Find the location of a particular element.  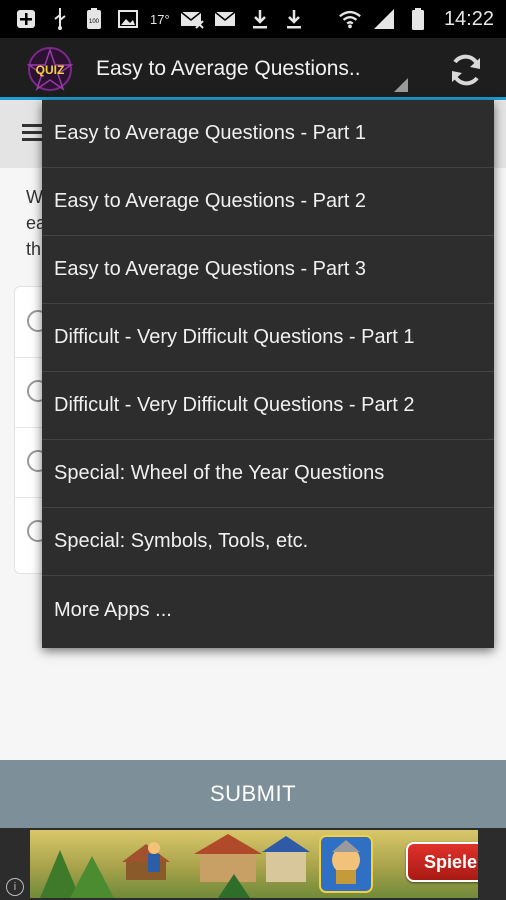

dropdown-item-wheel-of-year: Special: Wheel of the Year Questions is located at coordinates (268, 474).